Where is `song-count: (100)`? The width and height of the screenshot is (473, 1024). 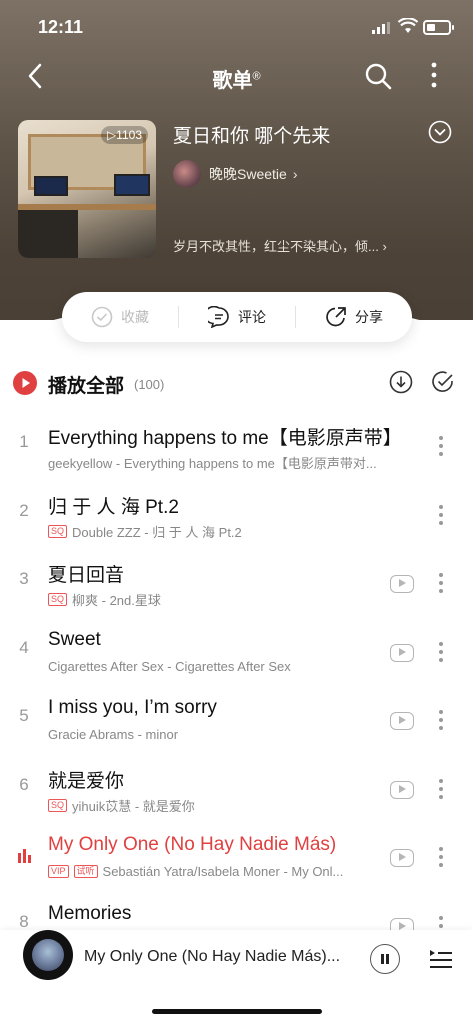
song-count: (100) is located at coordinates (149, 384).